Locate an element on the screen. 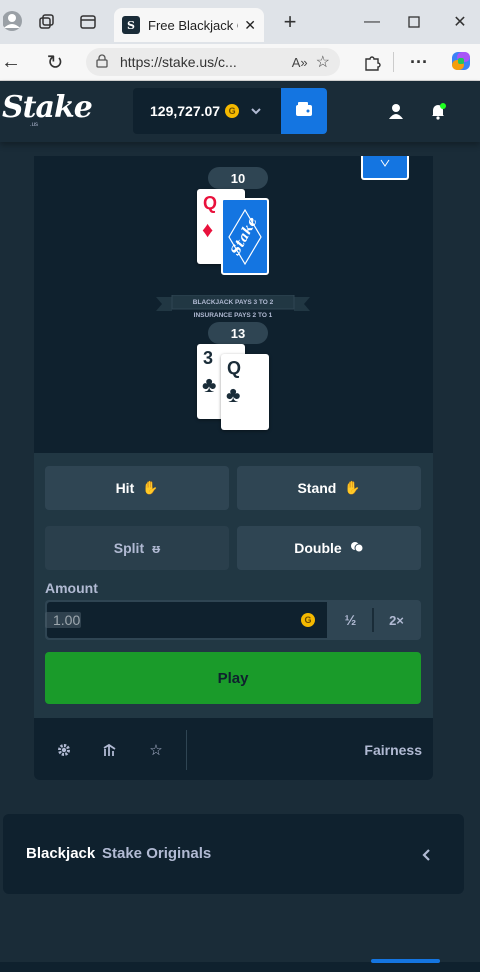 This screenshot has height=972, width=480. section-subtitle: Stake Originals is located at coordinates (156, 853).